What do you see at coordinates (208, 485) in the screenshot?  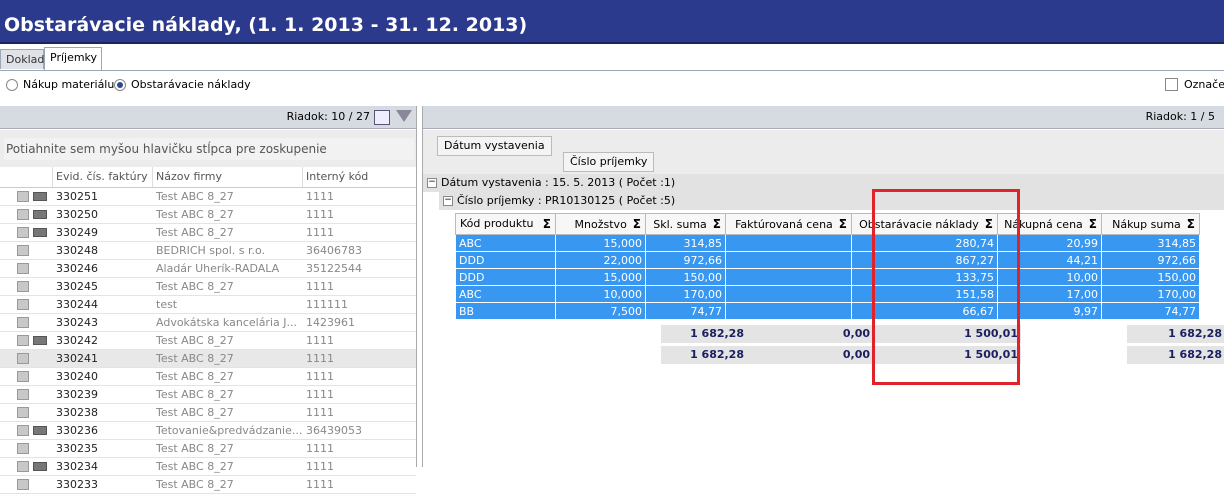 I see `table-row: 330233 Test ABC 8_27 1111` at bounding box center [208, 485].